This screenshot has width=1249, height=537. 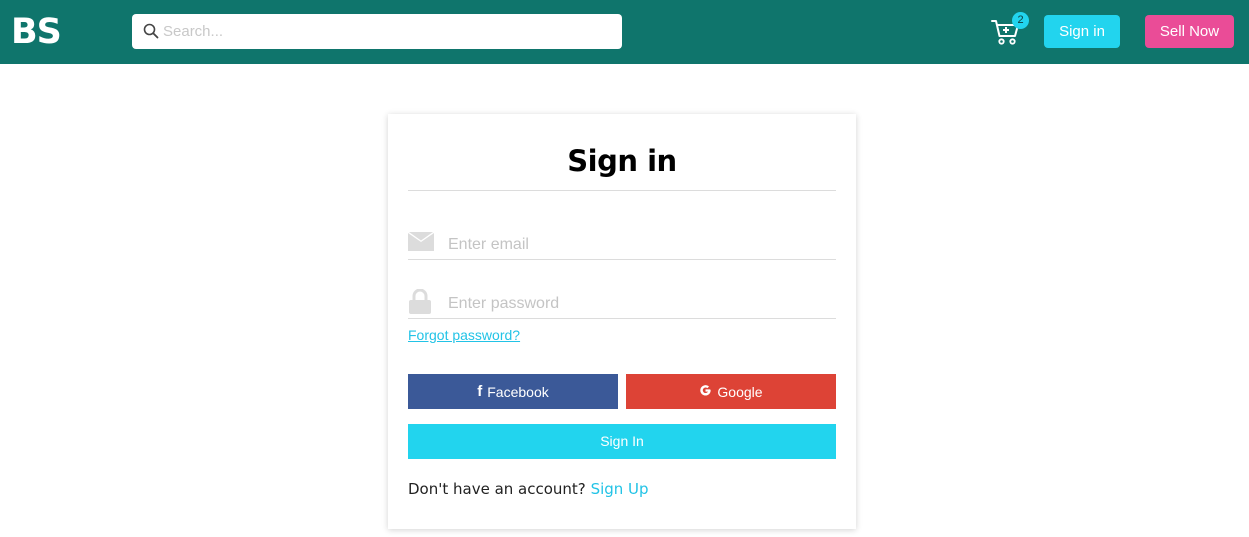 What do you see at coordinates (1010, 32) in the screenshot?
I see `cart-button: 2` at bounding box center [1010, 32].